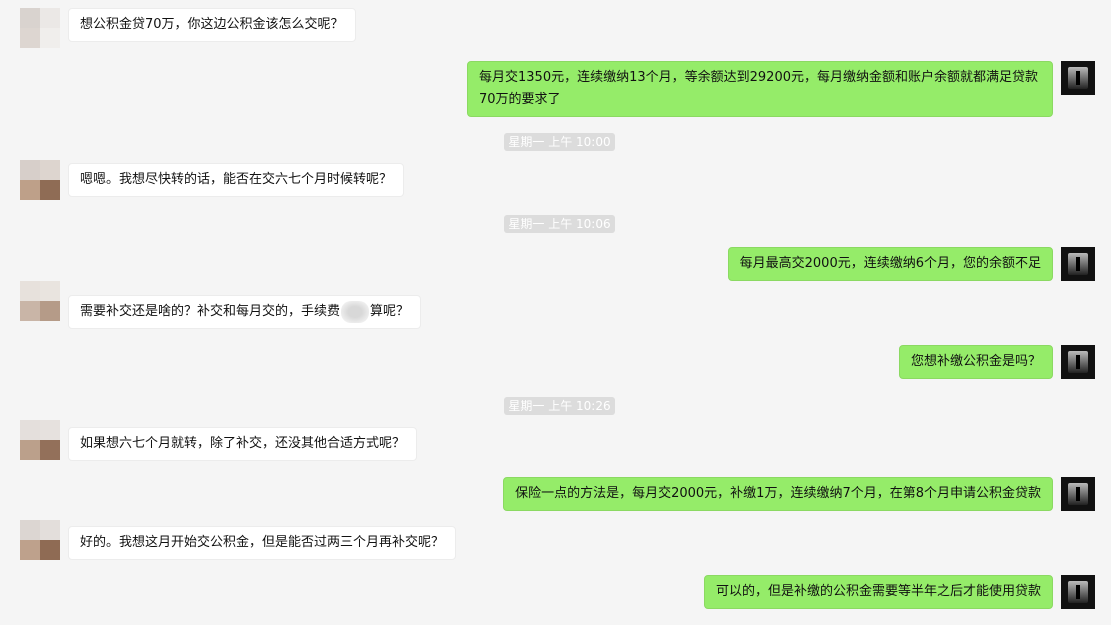 This screenshot has width=1111, height=625. What do you see at coordinates (210, 311) in the screenshot?
I see `message-text: 需要补交还是啥的？补交和每月交的，手续费` at bounding box center [210, 311].